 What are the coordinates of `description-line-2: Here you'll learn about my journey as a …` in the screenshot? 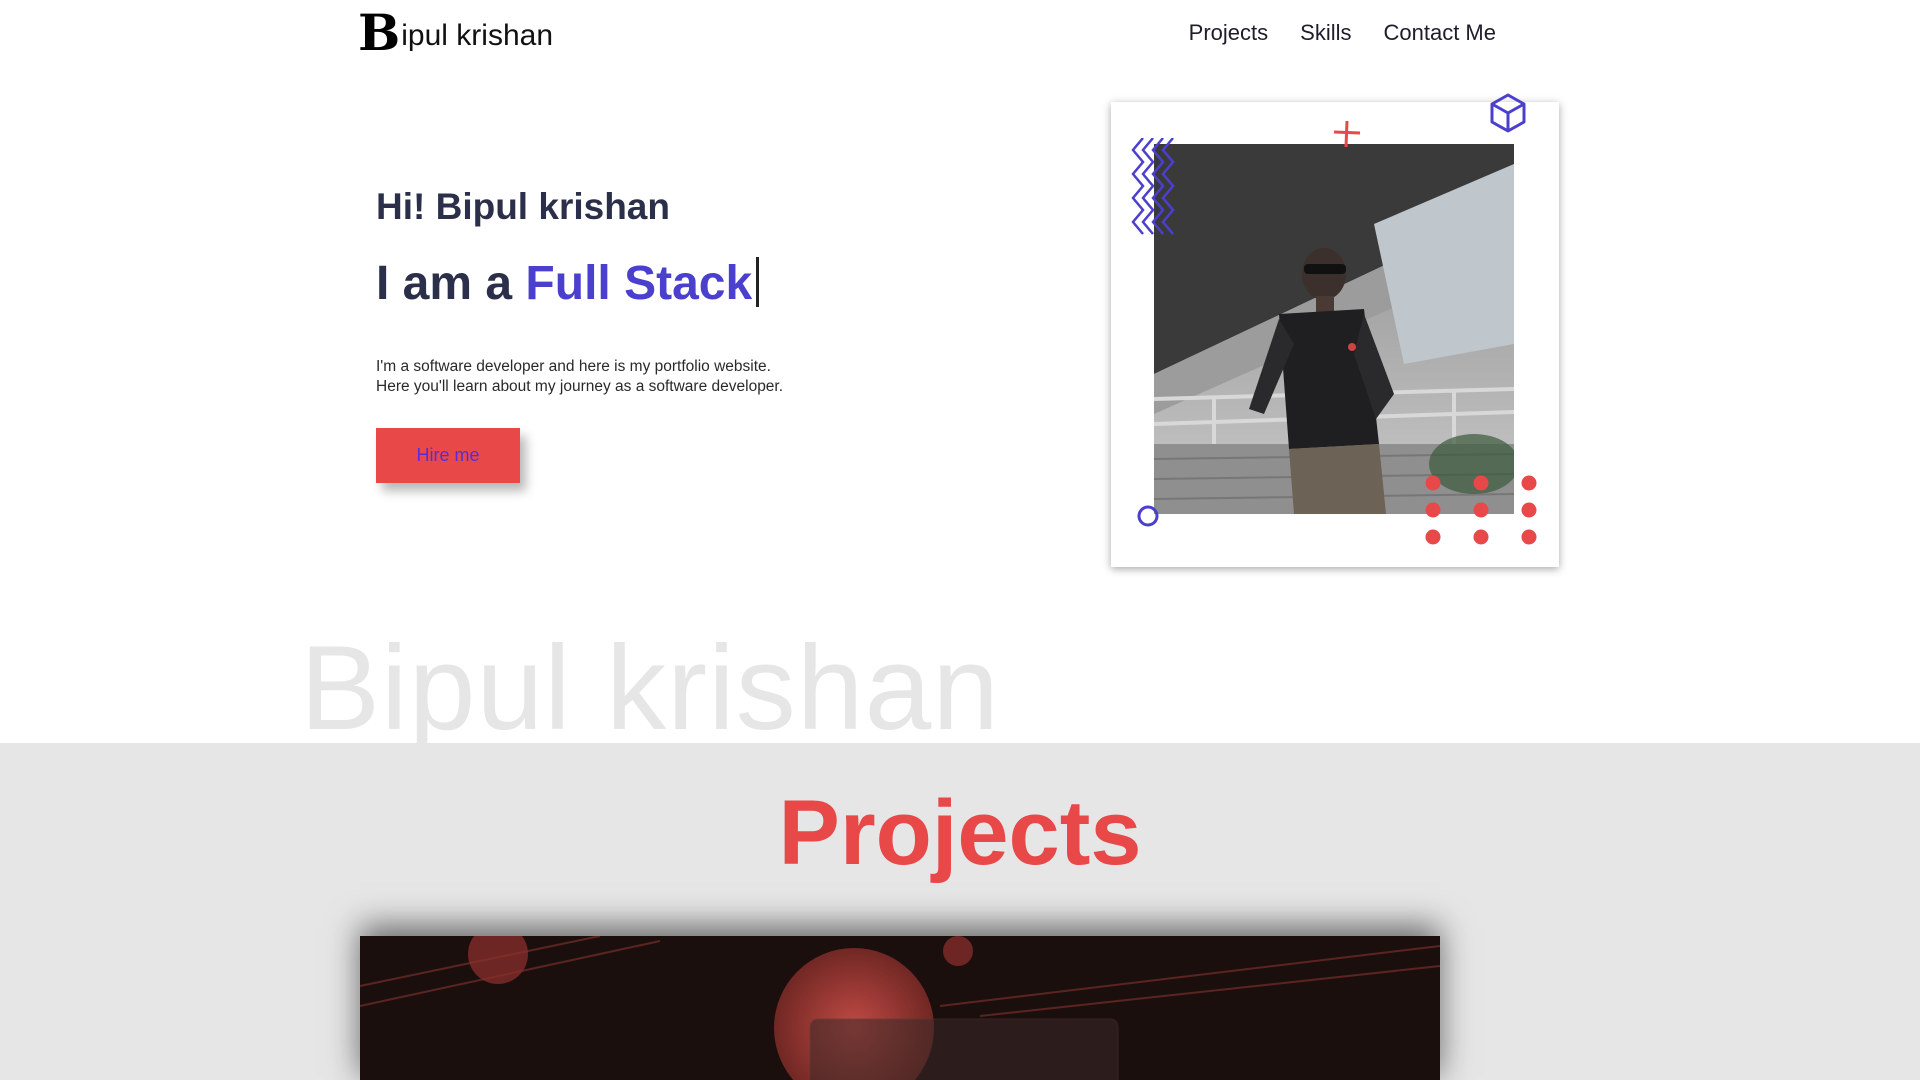 It's located at (580, 386).